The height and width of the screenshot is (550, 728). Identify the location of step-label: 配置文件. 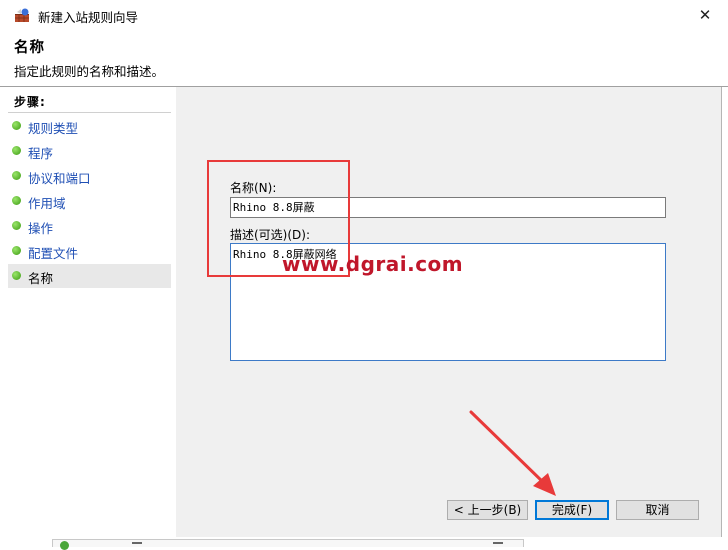
(53, 252).